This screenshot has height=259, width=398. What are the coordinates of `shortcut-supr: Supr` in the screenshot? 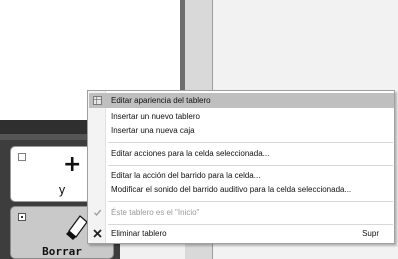 It's located at (370, 233).